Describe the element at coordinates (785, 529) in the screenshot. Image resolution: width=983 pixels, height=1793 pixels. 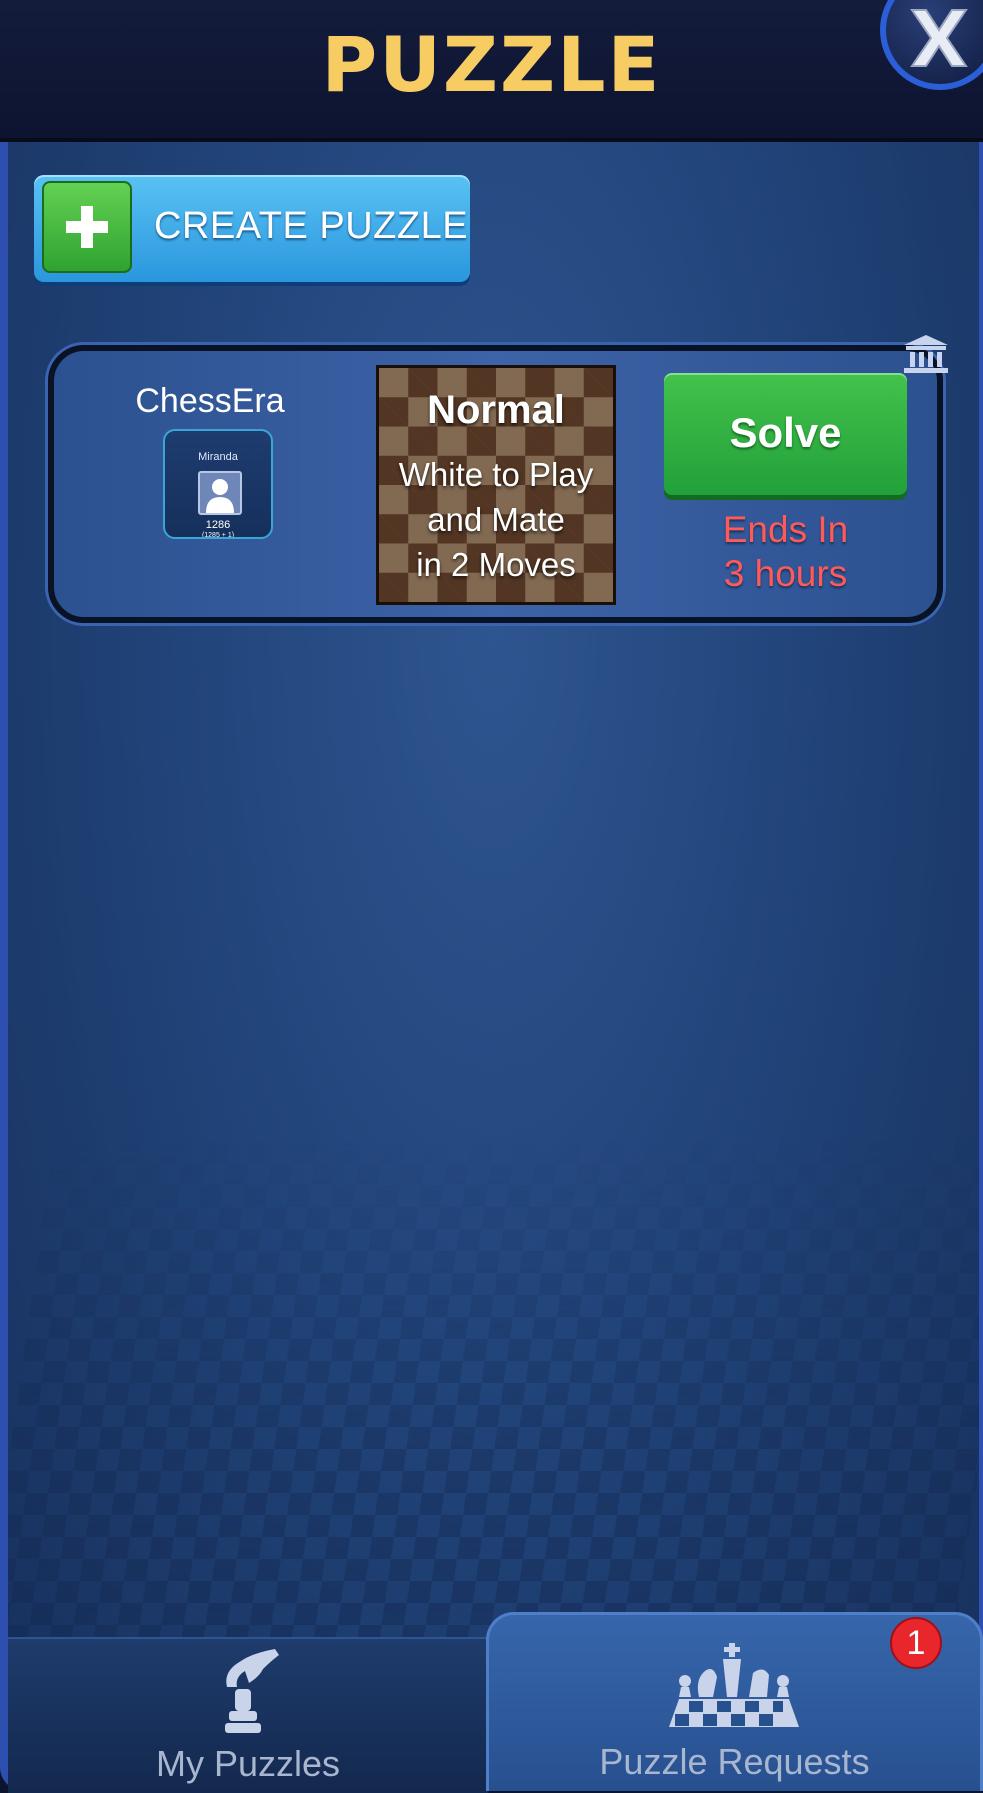
I see `ends-in-label: Ends In` at that location.